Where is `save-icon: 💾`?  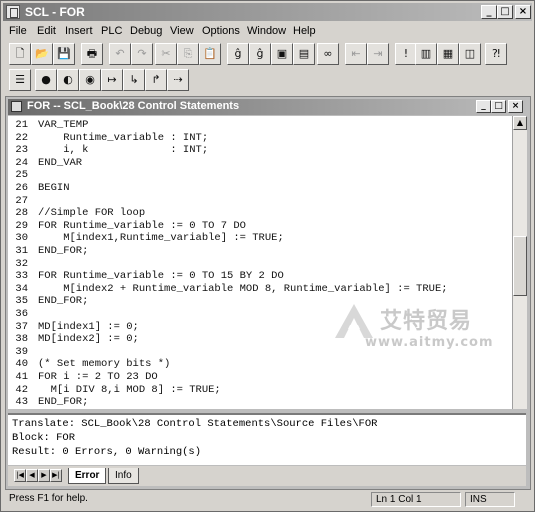 save-icon: 💾 is located at coordinates (64, 54).